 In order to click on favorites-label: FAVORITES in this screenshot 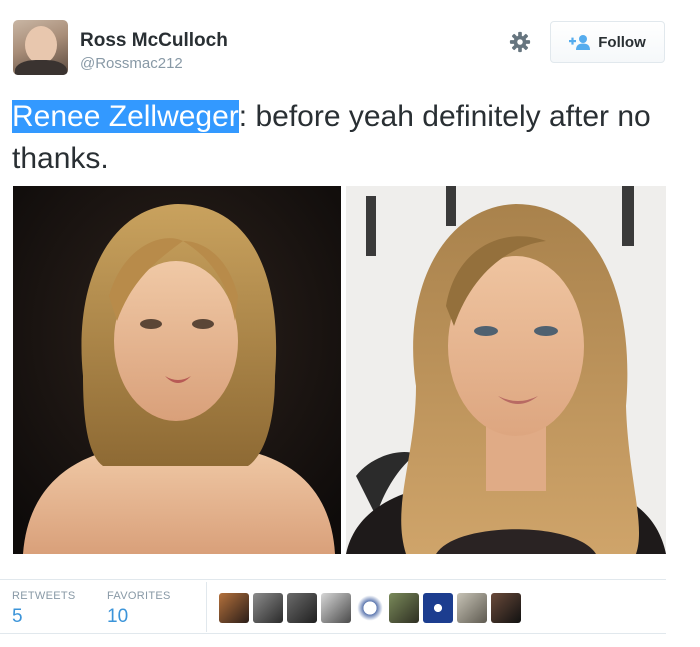, I will do `click(139, 596)`.